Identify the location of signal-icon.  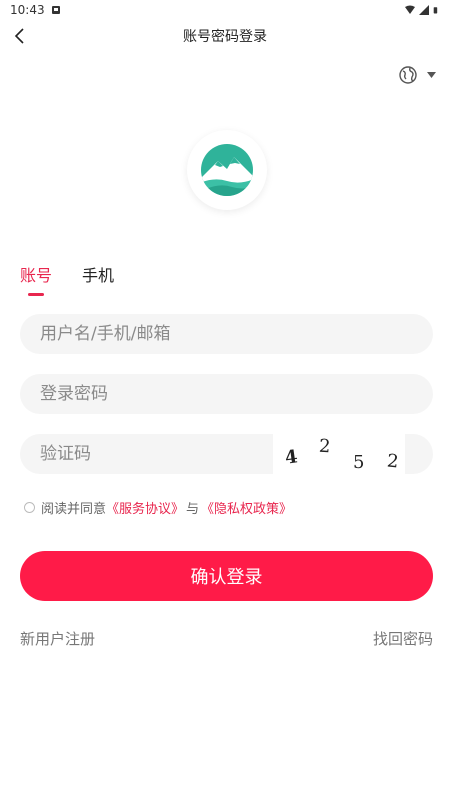
(424, 10).